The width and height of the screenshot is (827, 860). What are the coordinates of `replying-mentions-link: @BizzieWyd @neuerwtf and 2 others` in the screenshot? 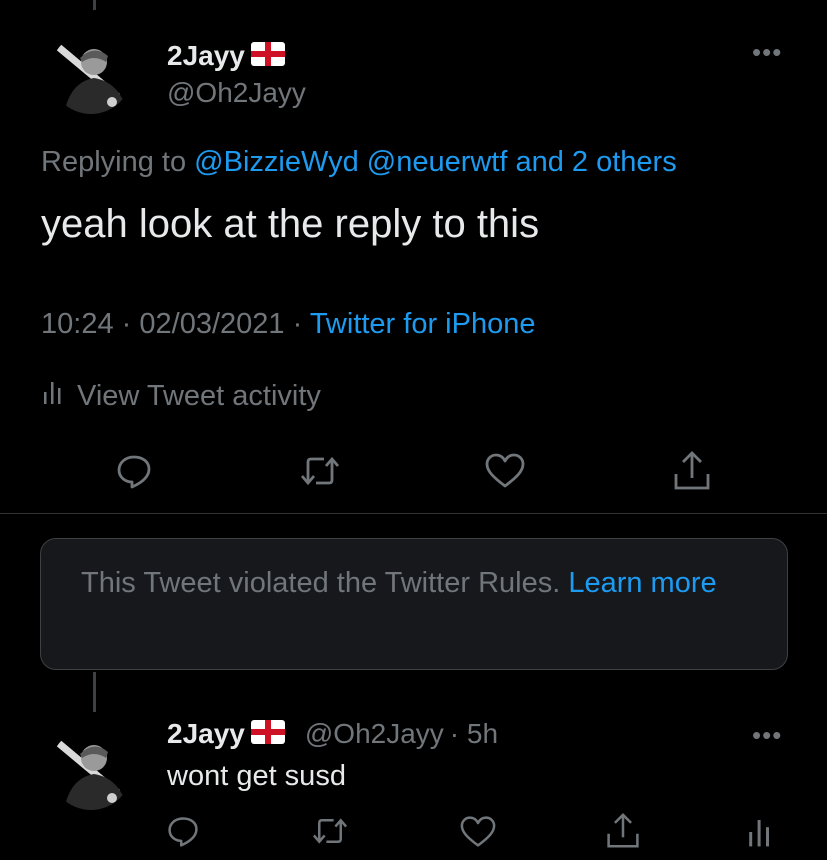 It's located at (435, 162).